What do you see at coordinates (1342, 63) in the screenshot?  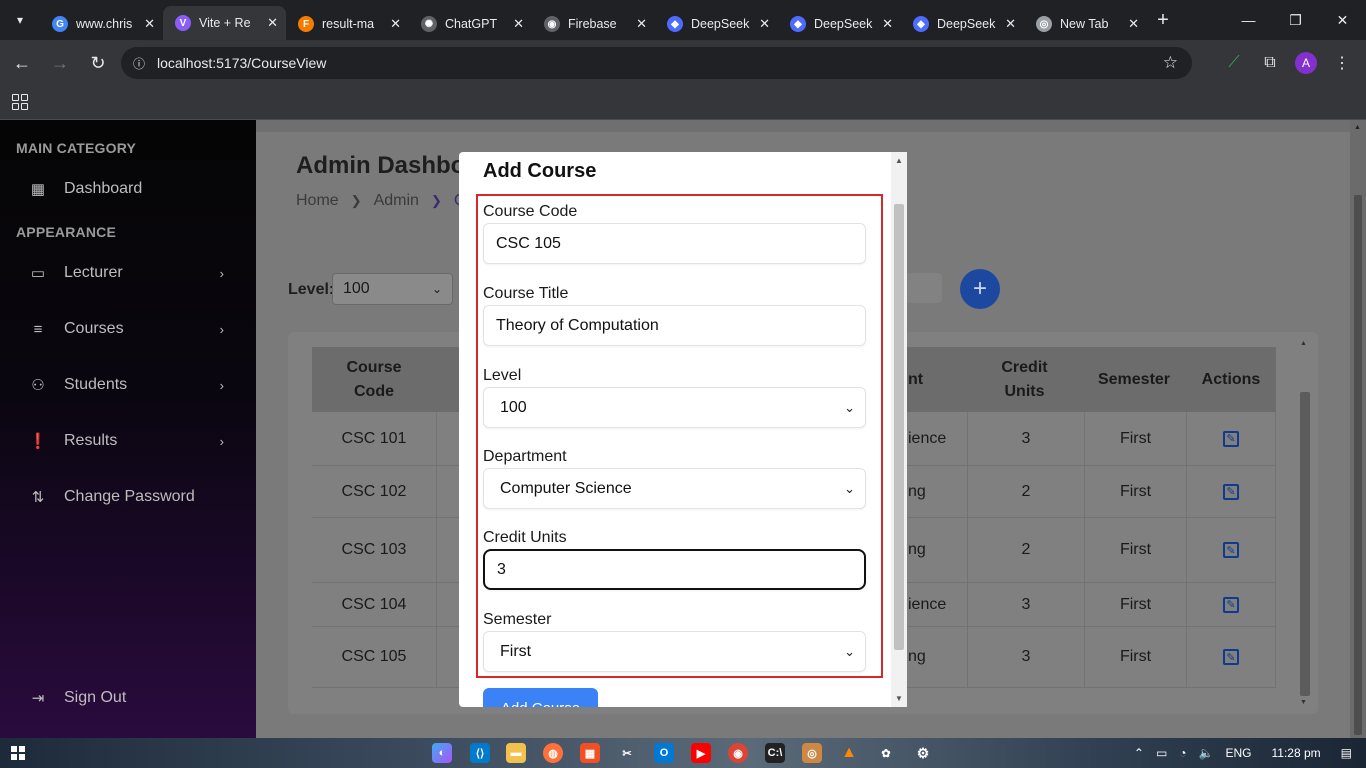 I see `chrome-menu-icon: ⋮` at bounding box center [1342, 63].